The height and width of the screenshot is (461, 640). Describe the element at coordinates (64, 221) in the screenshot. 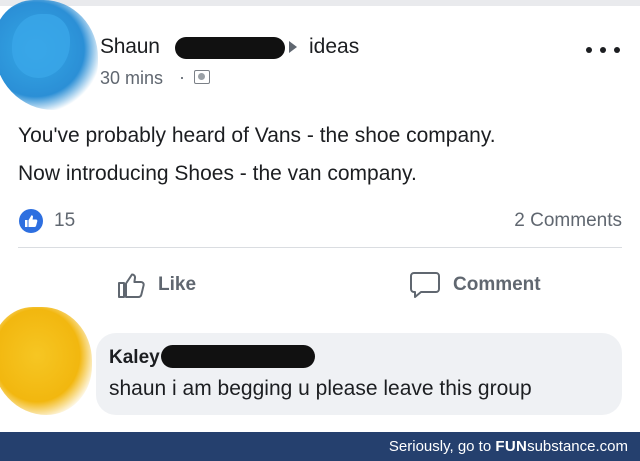

I see `reaction-count: 15` at that location.